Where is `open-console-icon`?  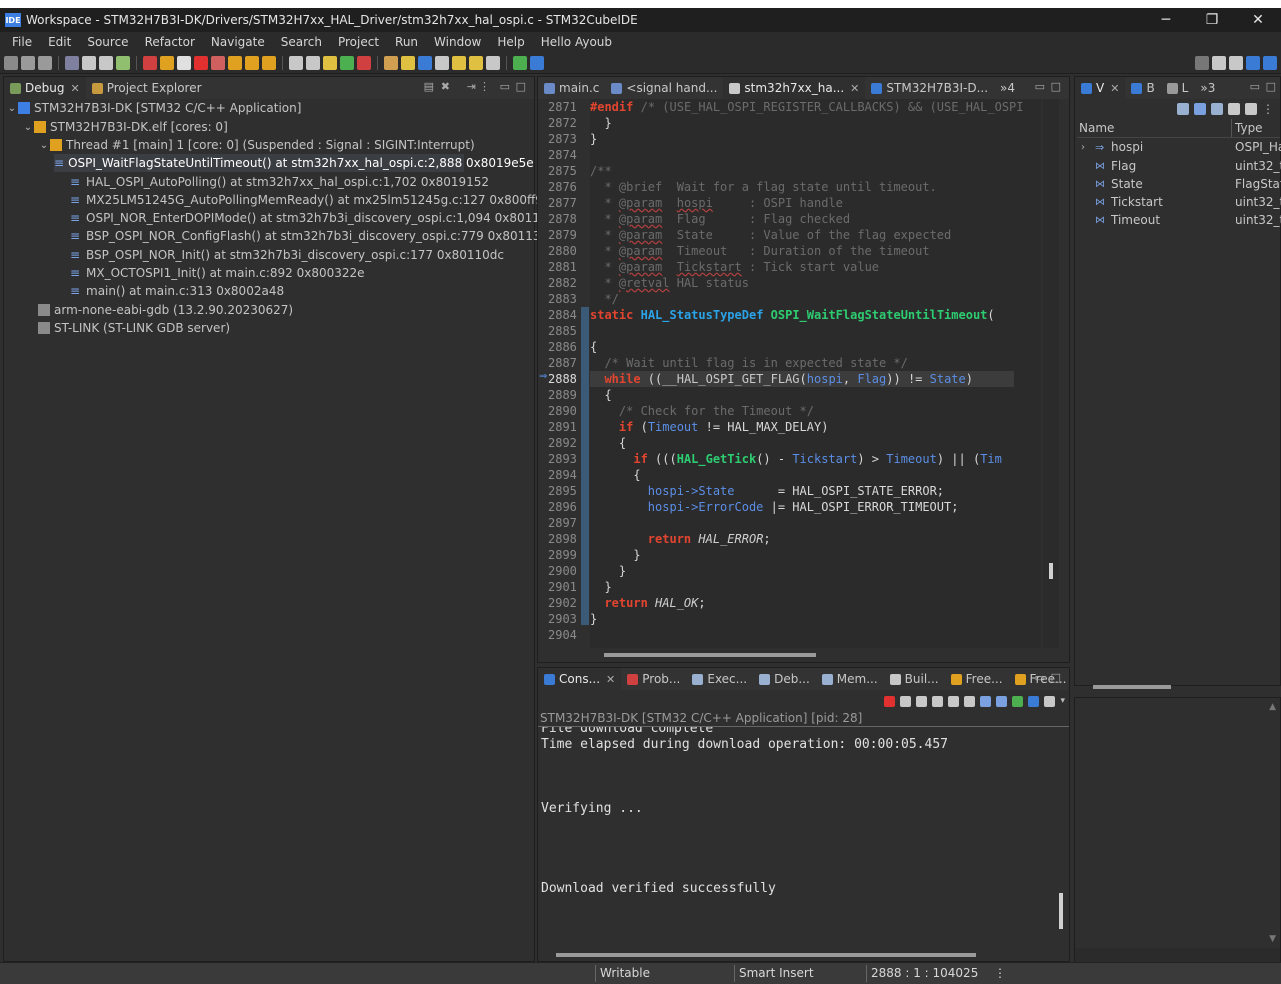 open-console-icon is located at coordinates (1050, 701).